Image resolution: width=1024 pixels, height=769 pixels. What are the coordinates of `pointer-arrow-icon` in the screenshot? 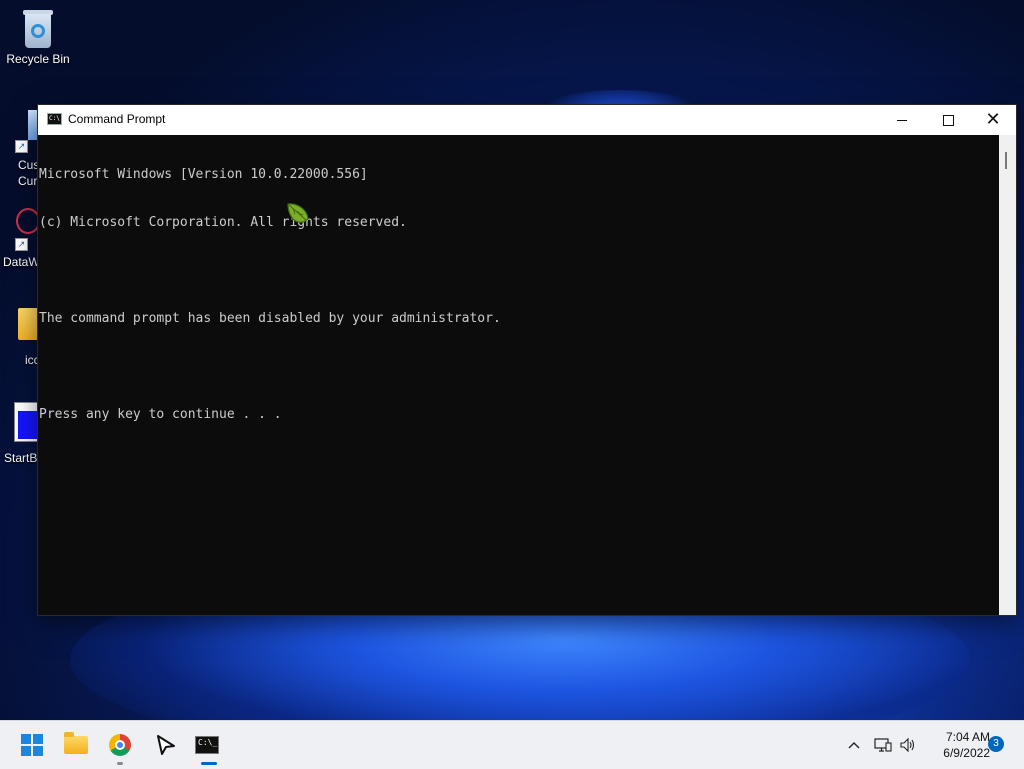 It's located at (166, 745).